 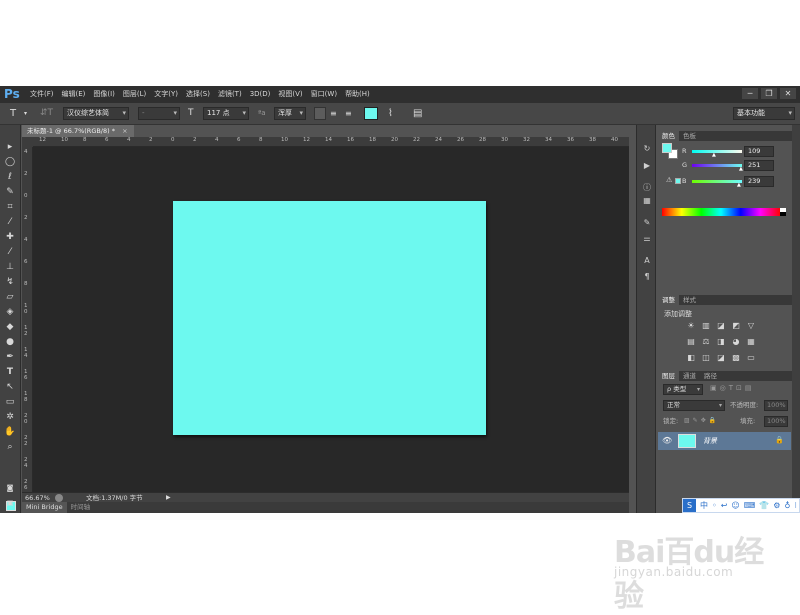 What do you see at coordinates (776, 505) in the screenshot?
I see `ime-settings-icon: ⚙` at bounding box center [776, 505].